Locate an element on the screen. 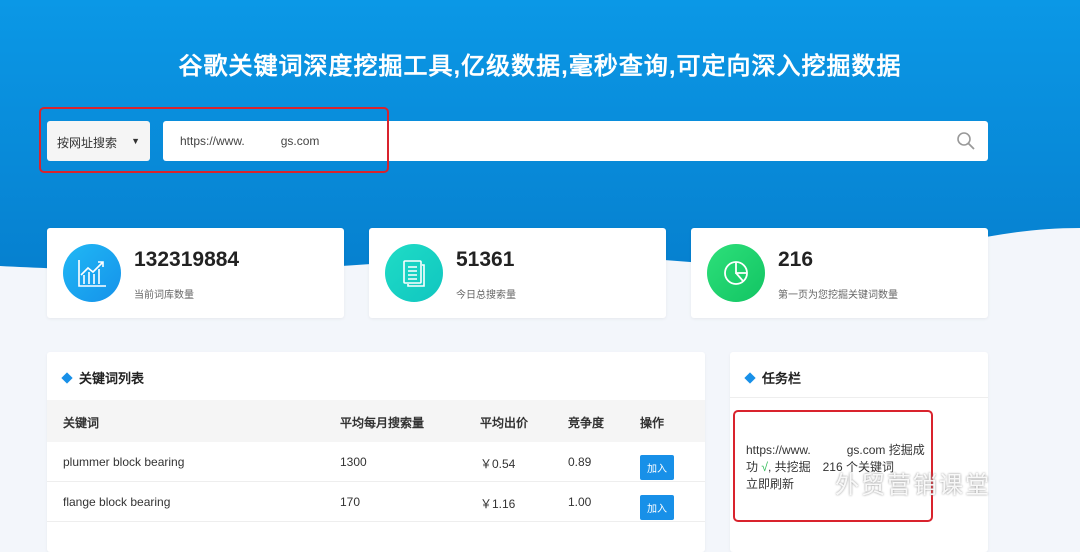 This screenshot has height=552, width=1080. stat-value: 216 is located at coordinates (796, 259).